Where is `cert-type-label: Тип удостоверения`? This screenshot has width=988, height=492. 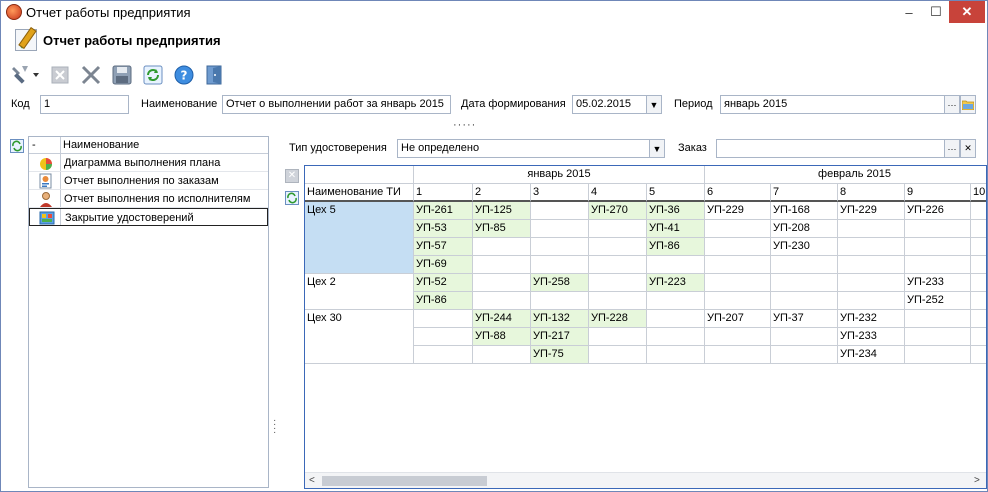 cert-type-label: Тип удостоверения is located at coordinates (338, 148).